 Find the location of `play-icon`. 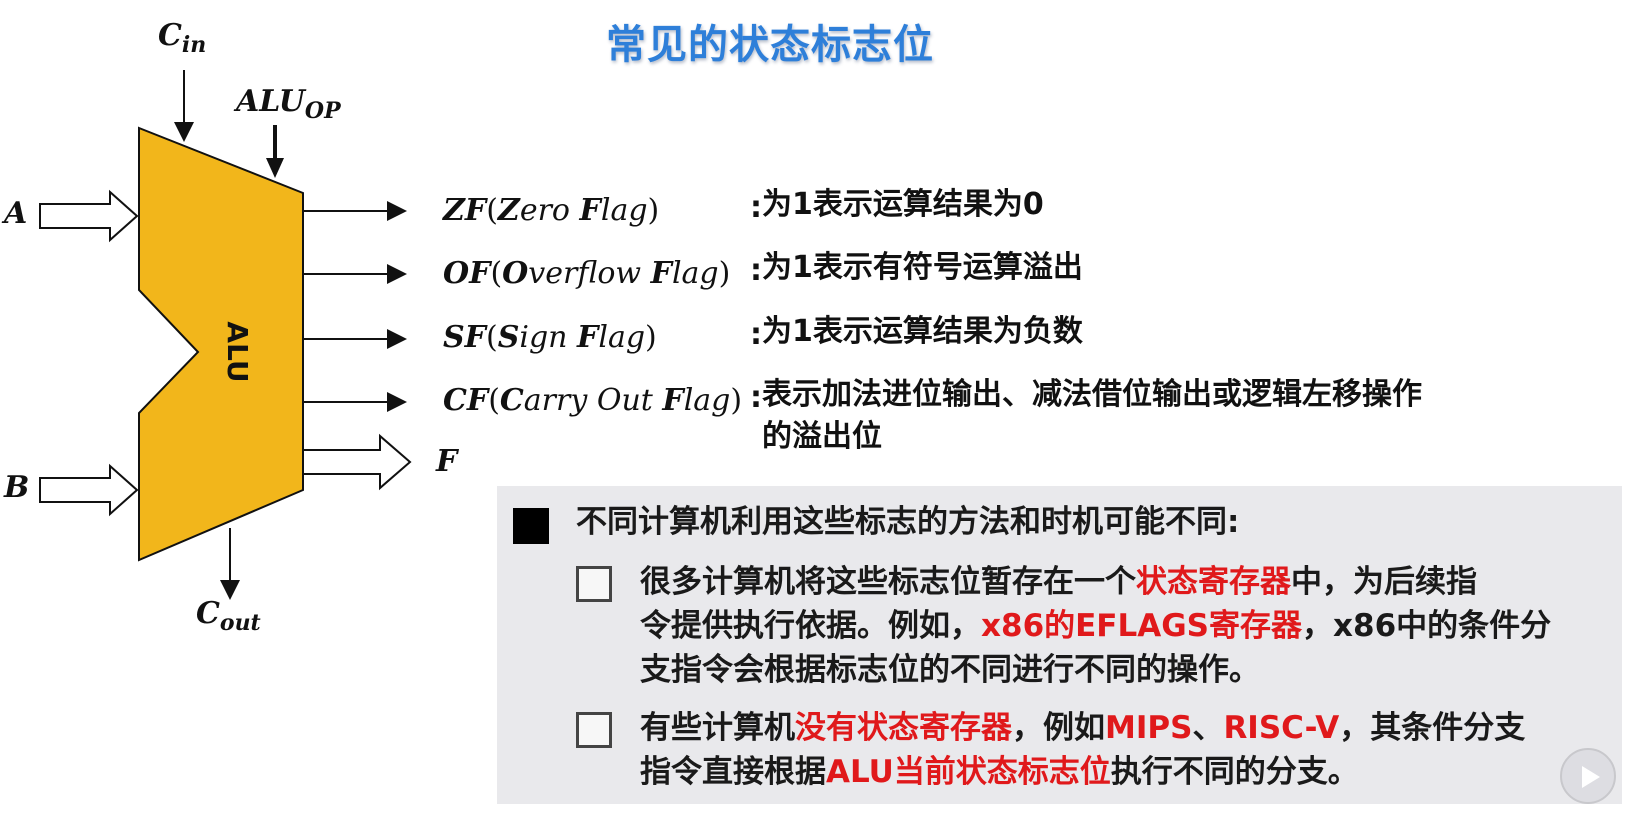

play-icon is located at coordinates (1591, 777).